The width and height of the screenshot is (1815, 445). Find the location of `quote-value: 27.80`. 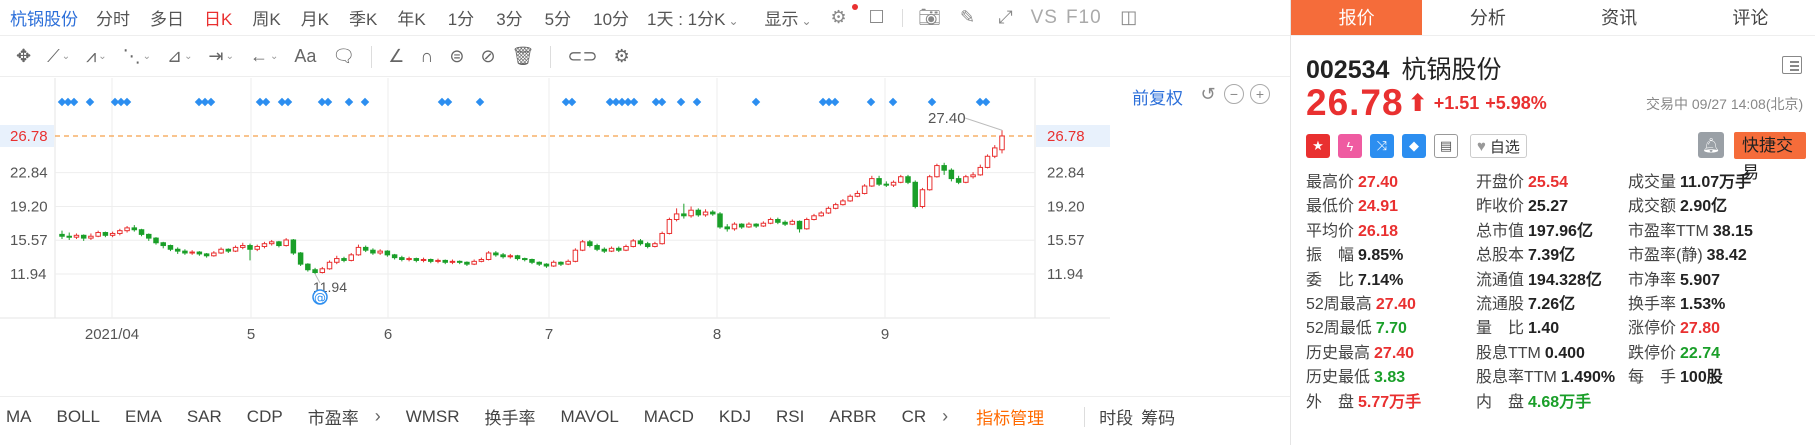

quote-value: 27.80 is located at coordinates (1700, 329).